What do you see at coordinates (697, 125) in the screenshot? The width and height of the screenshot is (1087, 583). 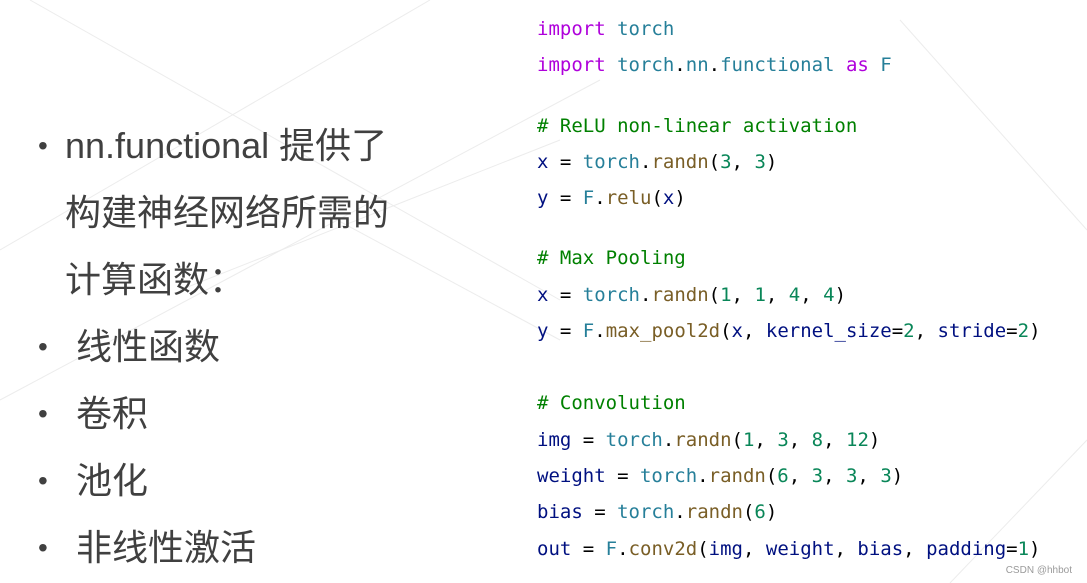 I see `code-token: # ReLU non-linear activation` at bounding box center [697, 125].